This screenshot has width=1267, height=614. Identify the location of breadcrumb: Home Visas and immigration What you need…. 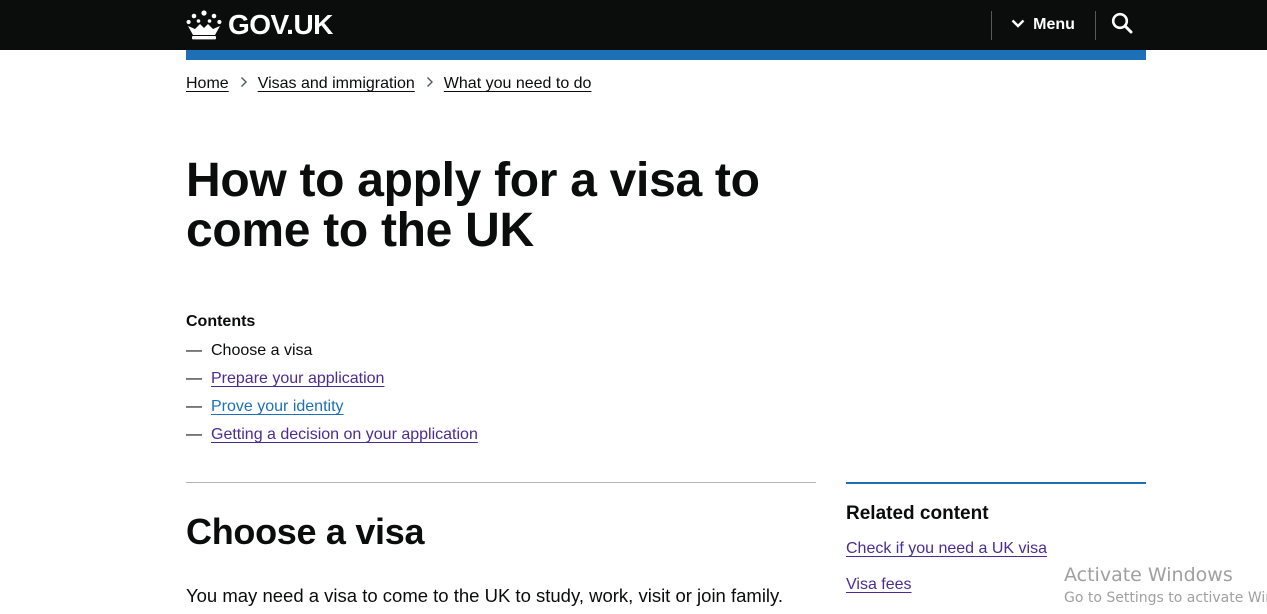
(388, 84).